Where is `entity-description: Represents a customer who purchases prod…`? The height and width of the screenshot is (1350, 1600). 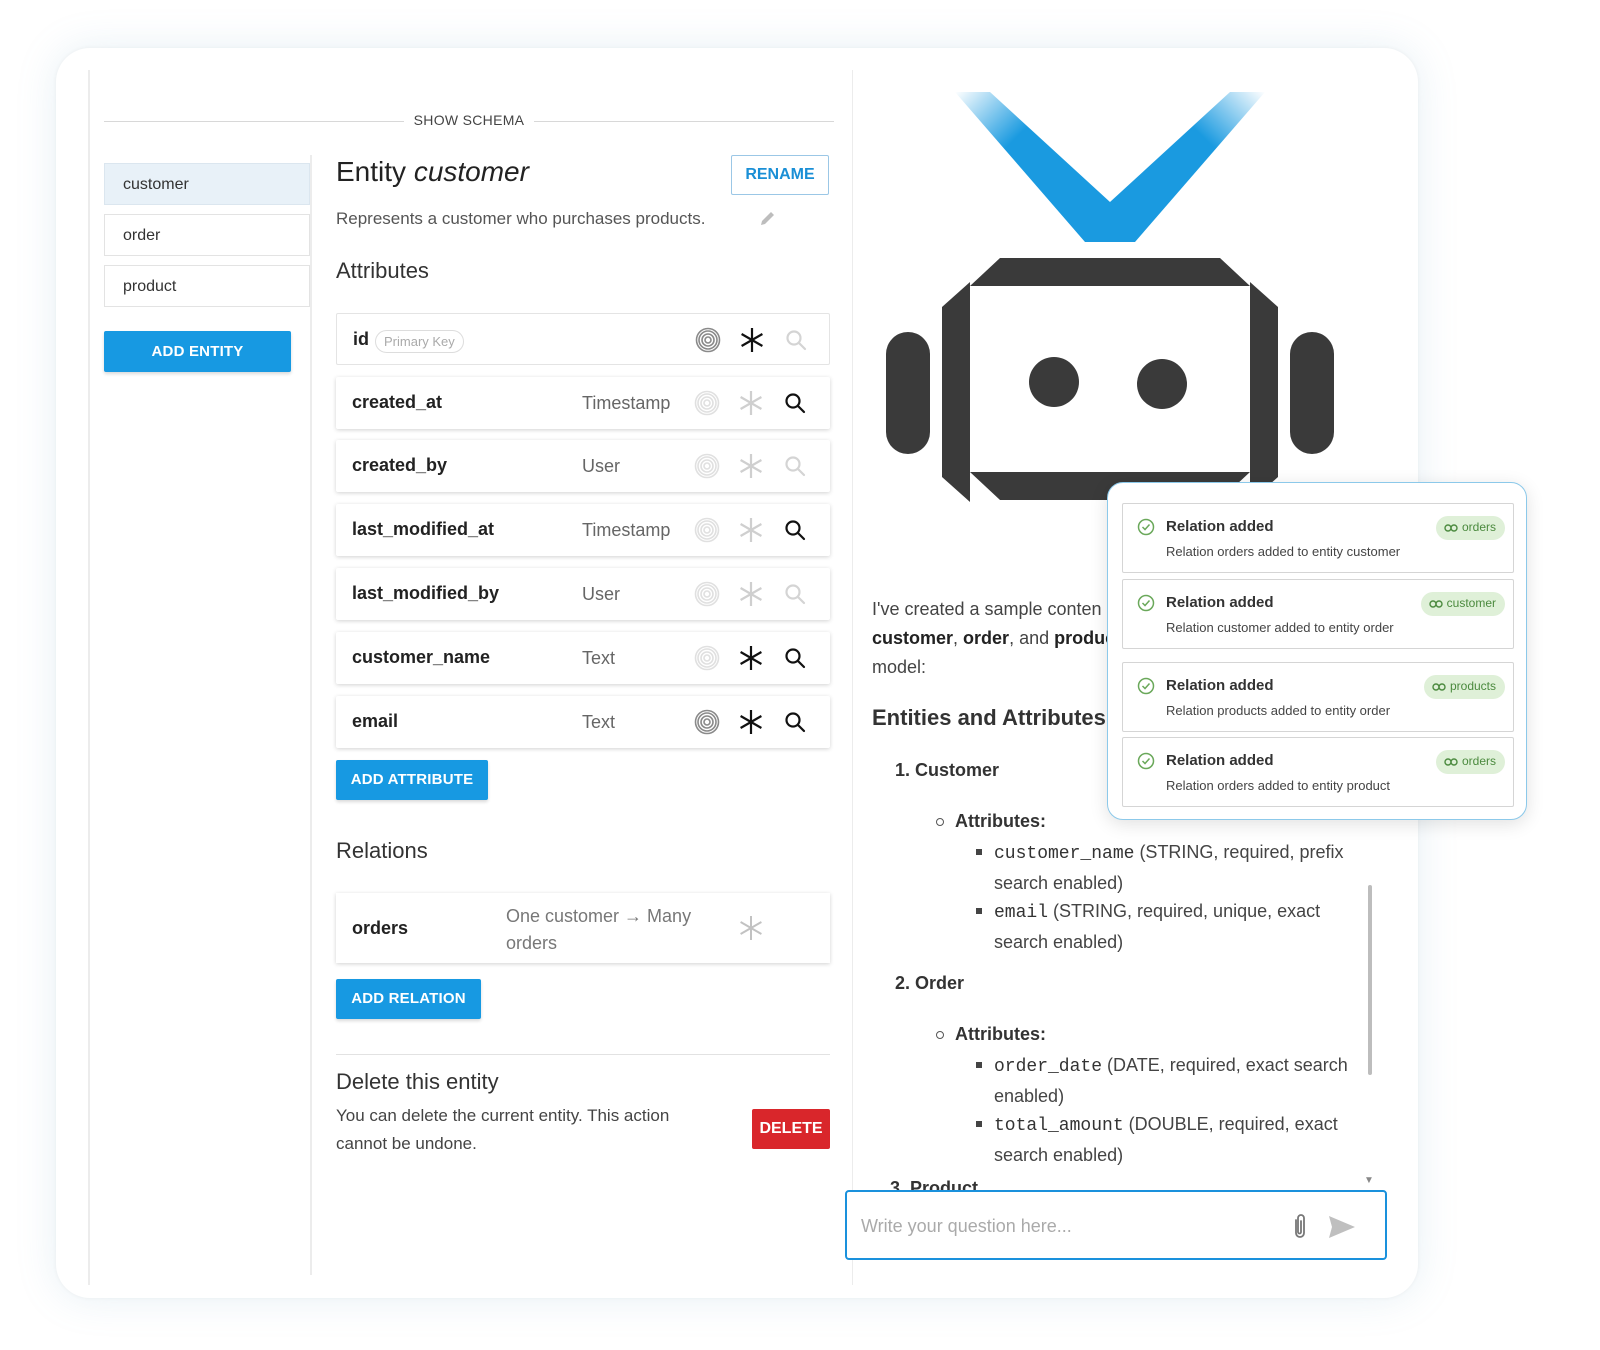 entity-description: Represents a customer who purchases prod… is located at coordinates (521, 218).